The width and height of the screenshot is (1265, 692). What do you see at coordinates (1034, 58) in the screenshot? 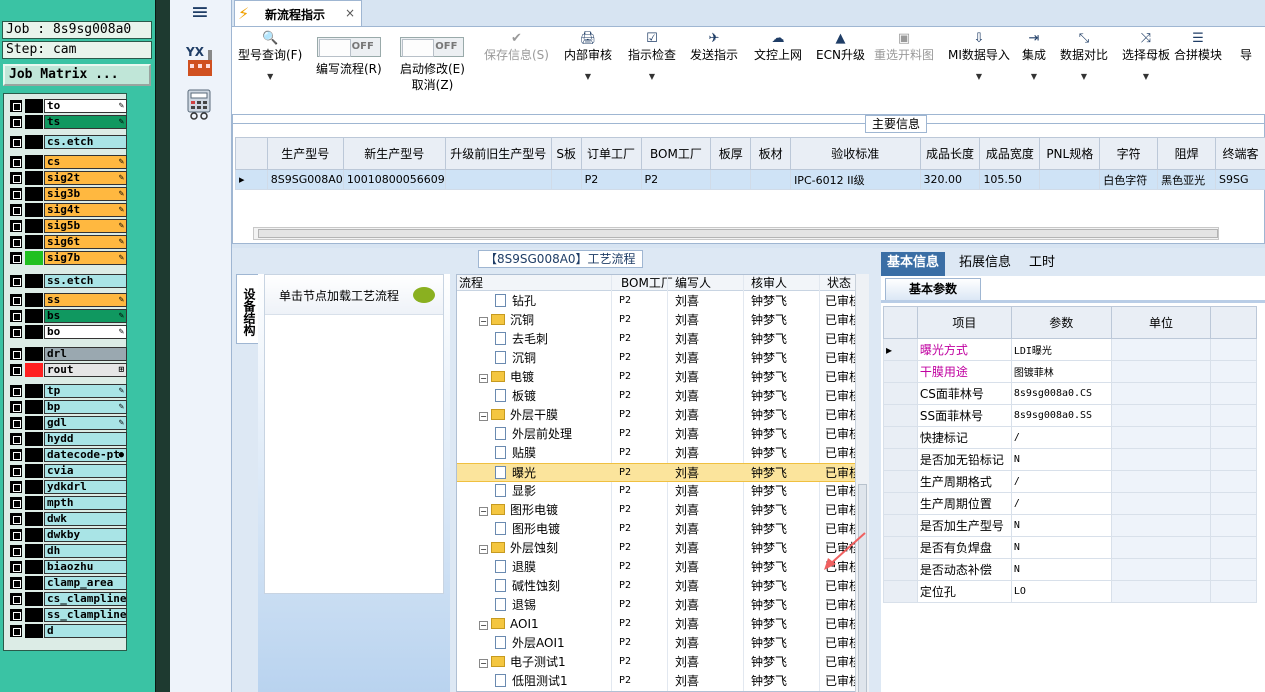
I see `toolbar-button: ⇥ 集成 ▼` at bounding box center [1034, 58].